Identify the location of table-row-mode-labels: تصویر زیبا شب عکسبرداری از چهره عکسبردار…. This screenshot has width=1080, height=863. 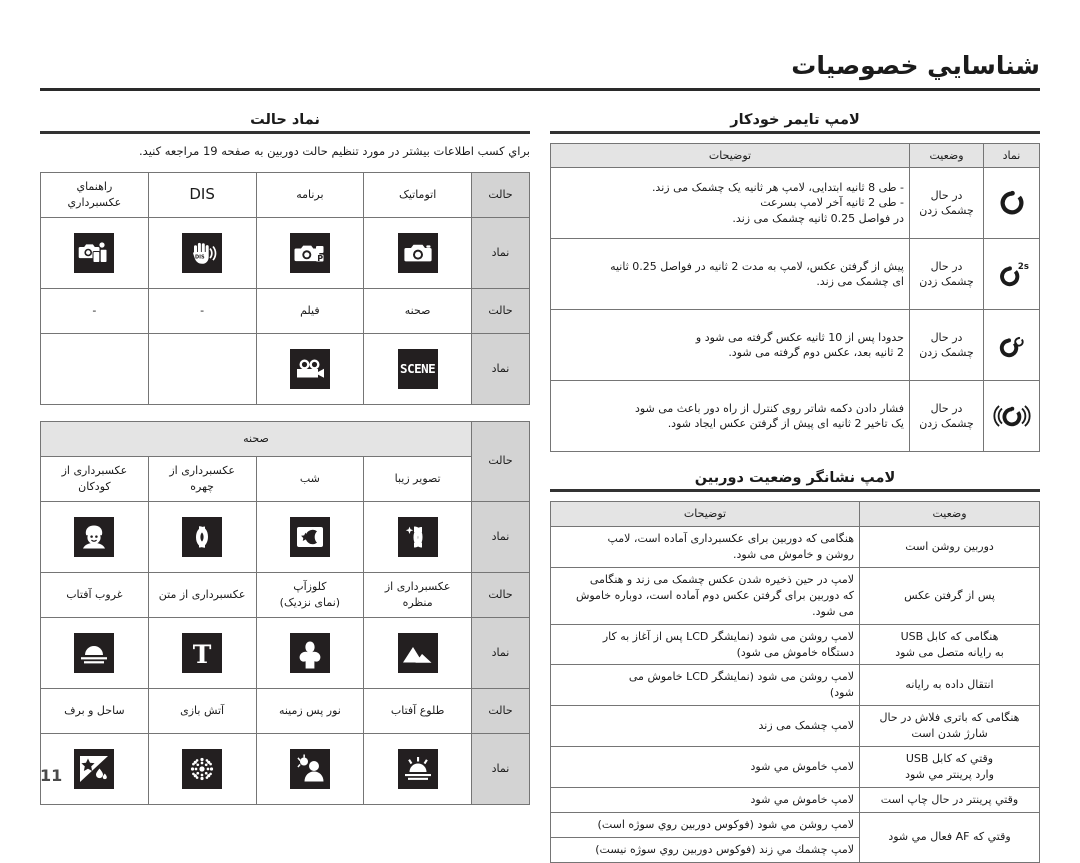
(285, 478).